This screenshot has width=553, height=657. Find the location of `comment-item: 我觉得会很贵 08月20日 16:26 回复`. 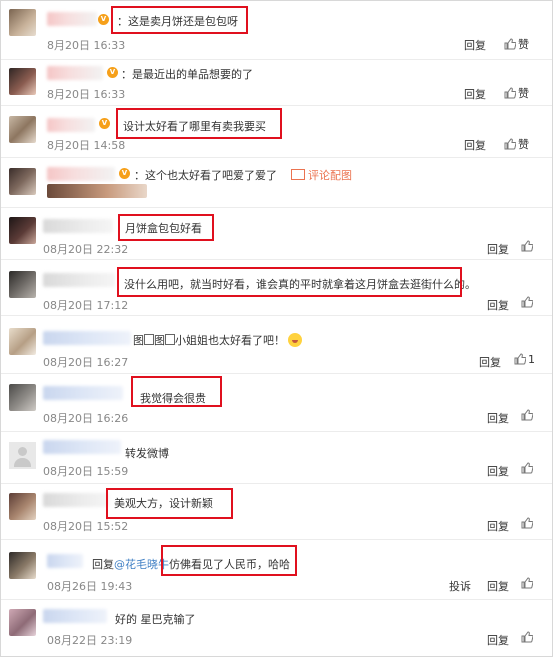

comment-item: 我觉得会很贵 08月20日 16:26 回复 is located at coordinates (276, 402).